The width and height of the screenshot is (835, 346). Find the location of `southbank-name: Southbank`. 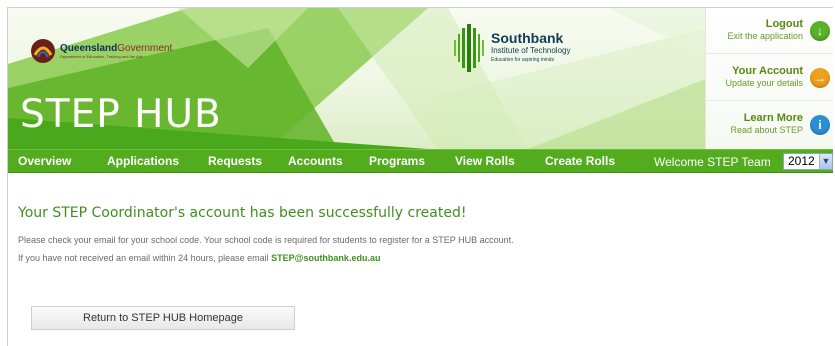

southbank-name: Southbank is located at coordinates (527, 38).